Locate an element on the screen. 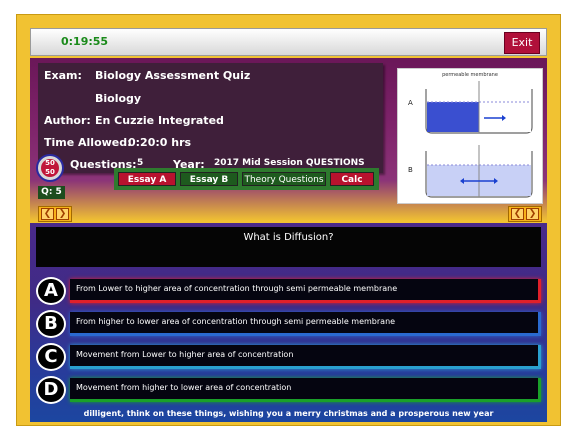 The width and height of the screenshot is (577, 436). top-bar: 0:19:55 Exit is located at coordinates (288, 42).